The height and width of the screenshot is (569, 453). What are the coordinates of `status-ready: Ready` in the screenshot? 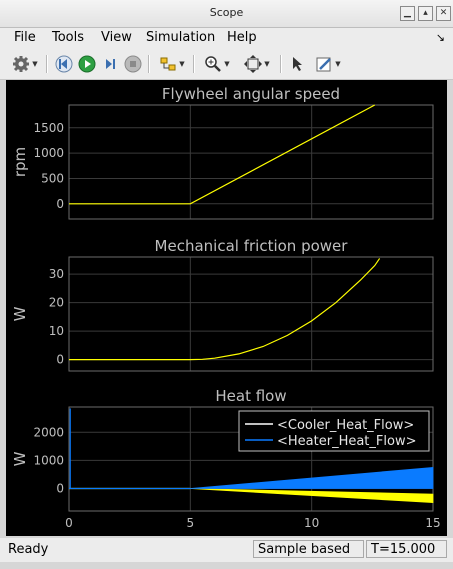 It's located at (28, 549).